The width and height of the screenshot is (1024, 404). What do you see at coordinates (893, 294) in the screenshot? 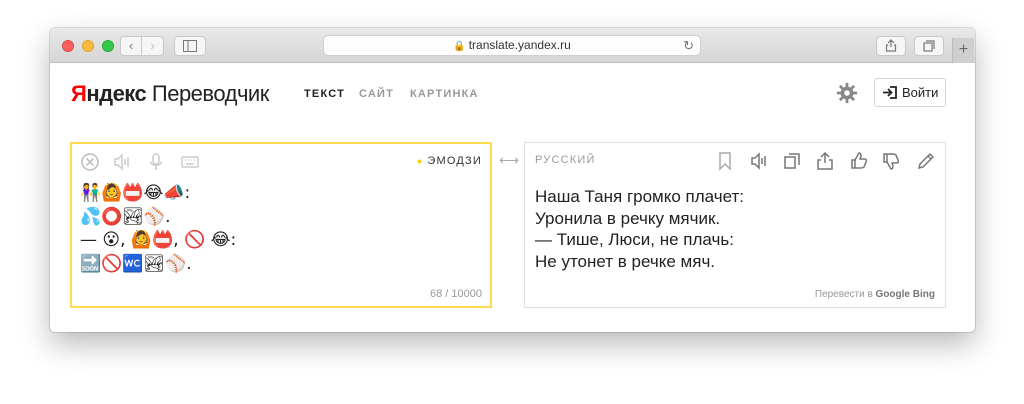
I see `google-translate-link: Google` at bounding box center [893, 294].